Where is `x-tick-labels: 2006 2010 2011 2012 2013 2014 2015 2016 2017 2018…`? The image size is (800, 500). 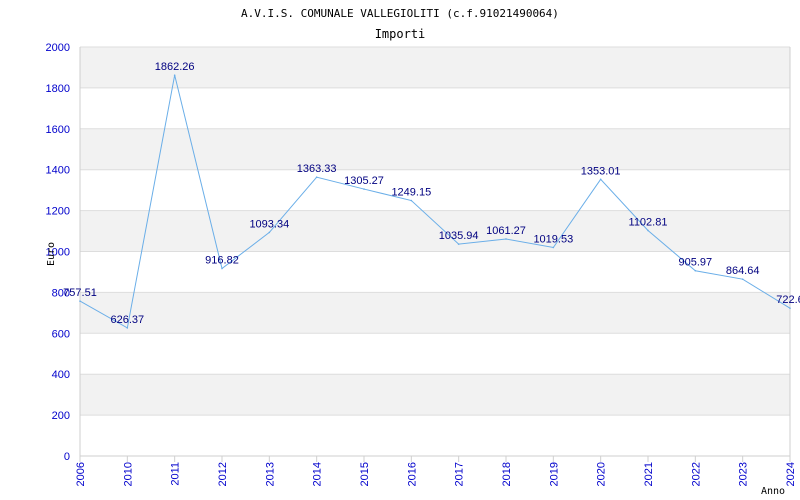
x-tick-labels: 2006 2010 2011 2012 2013 2014 2015 2016 2017 2018… is located at coordinates (436, 474).